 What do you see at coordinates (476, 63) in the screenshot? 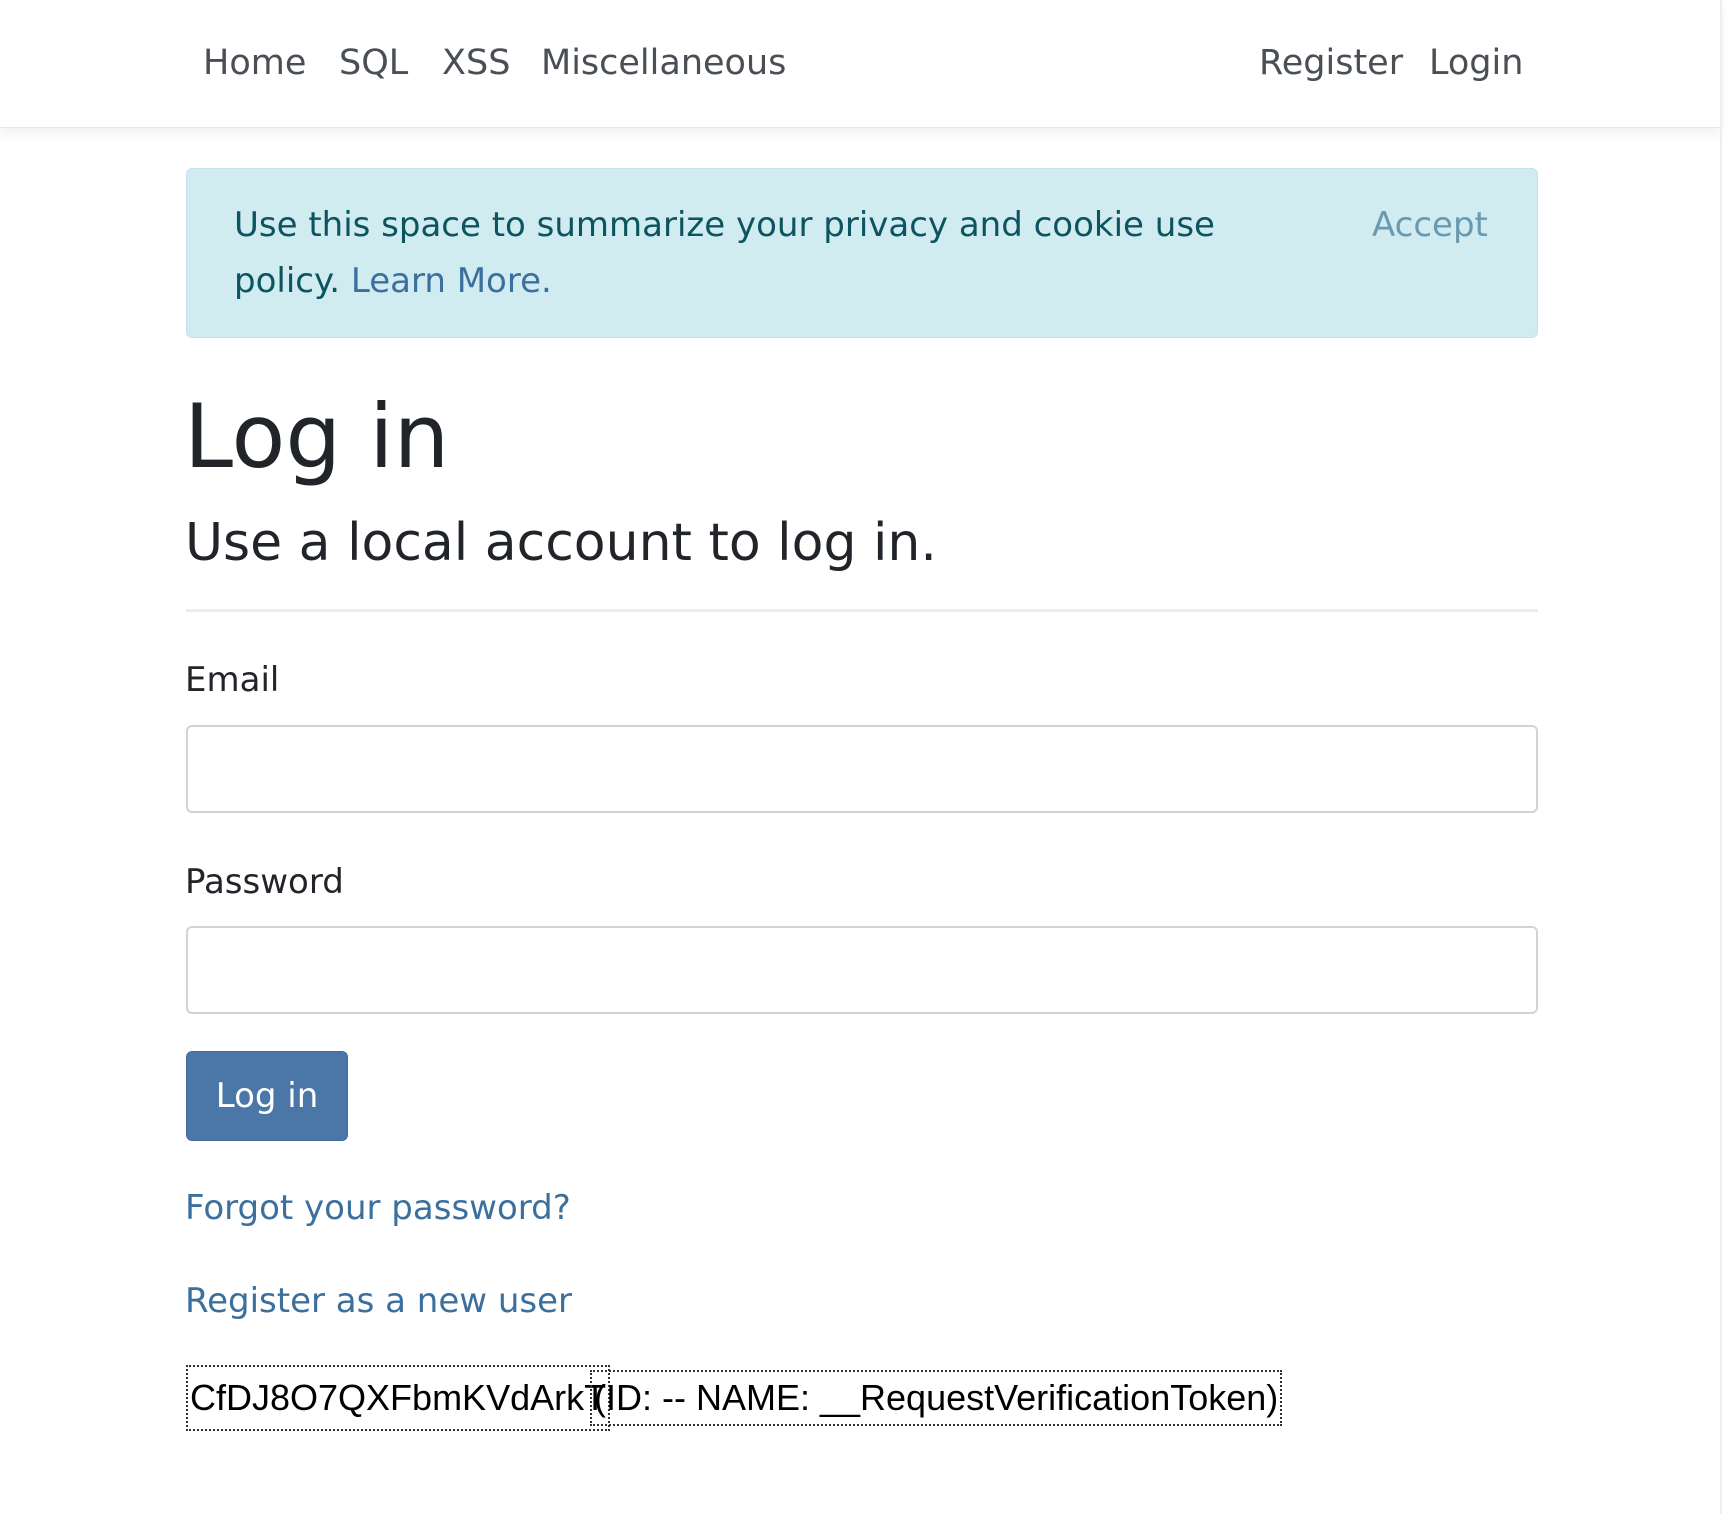
I see `nav-xss-link: XSS` at bounding box center [476, 63].